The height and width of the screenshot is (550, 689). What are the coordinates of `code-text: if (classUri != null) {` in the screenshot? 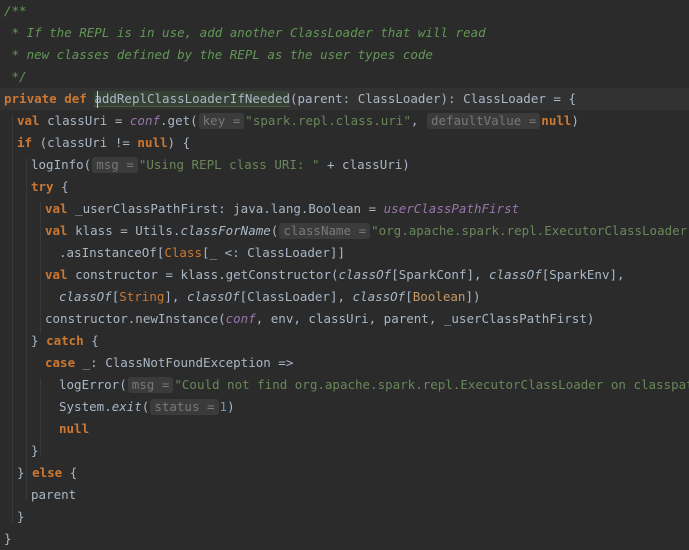 It's located at (103, 143).